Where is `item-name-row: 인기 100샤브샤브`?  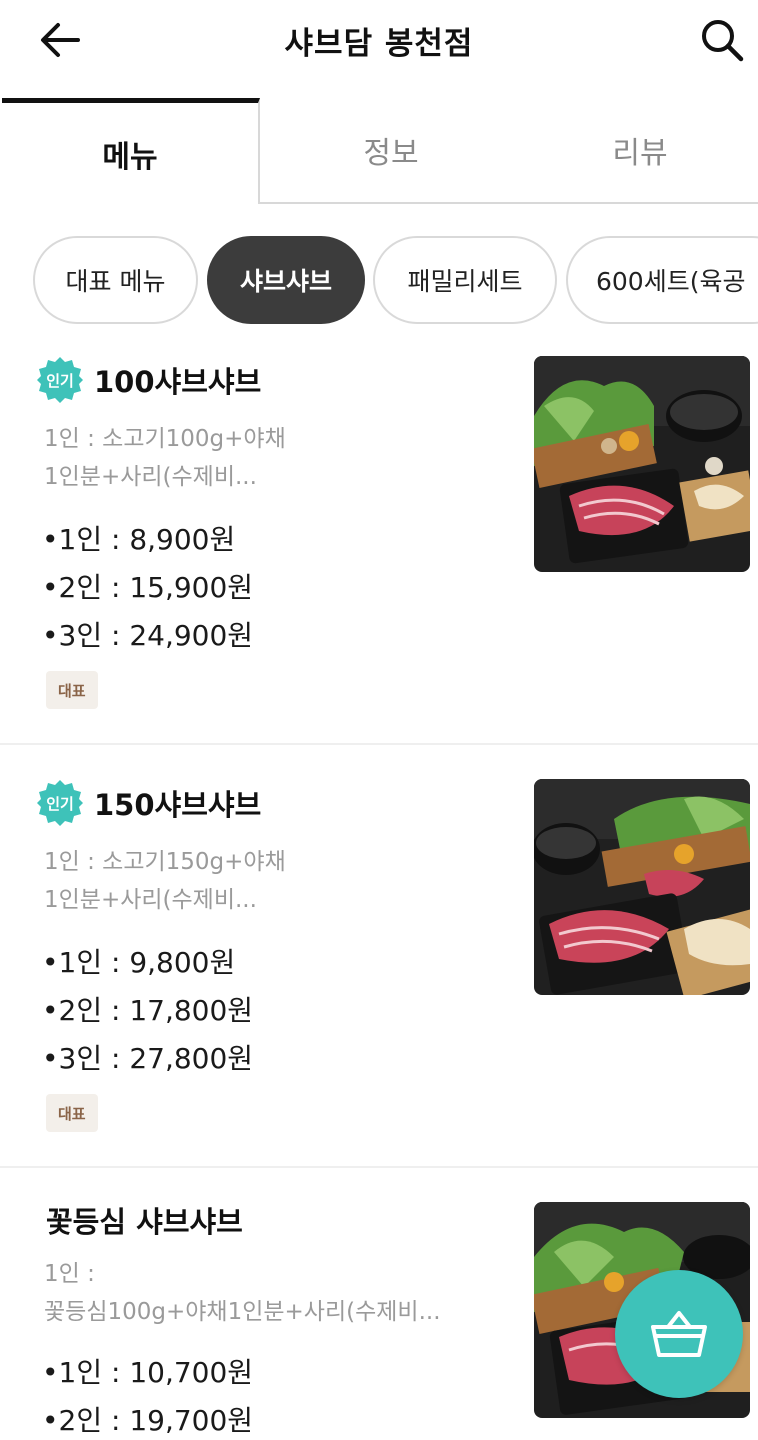 item-name-row: 인기 100샤브샤브 is located at coordinates (148, 380).